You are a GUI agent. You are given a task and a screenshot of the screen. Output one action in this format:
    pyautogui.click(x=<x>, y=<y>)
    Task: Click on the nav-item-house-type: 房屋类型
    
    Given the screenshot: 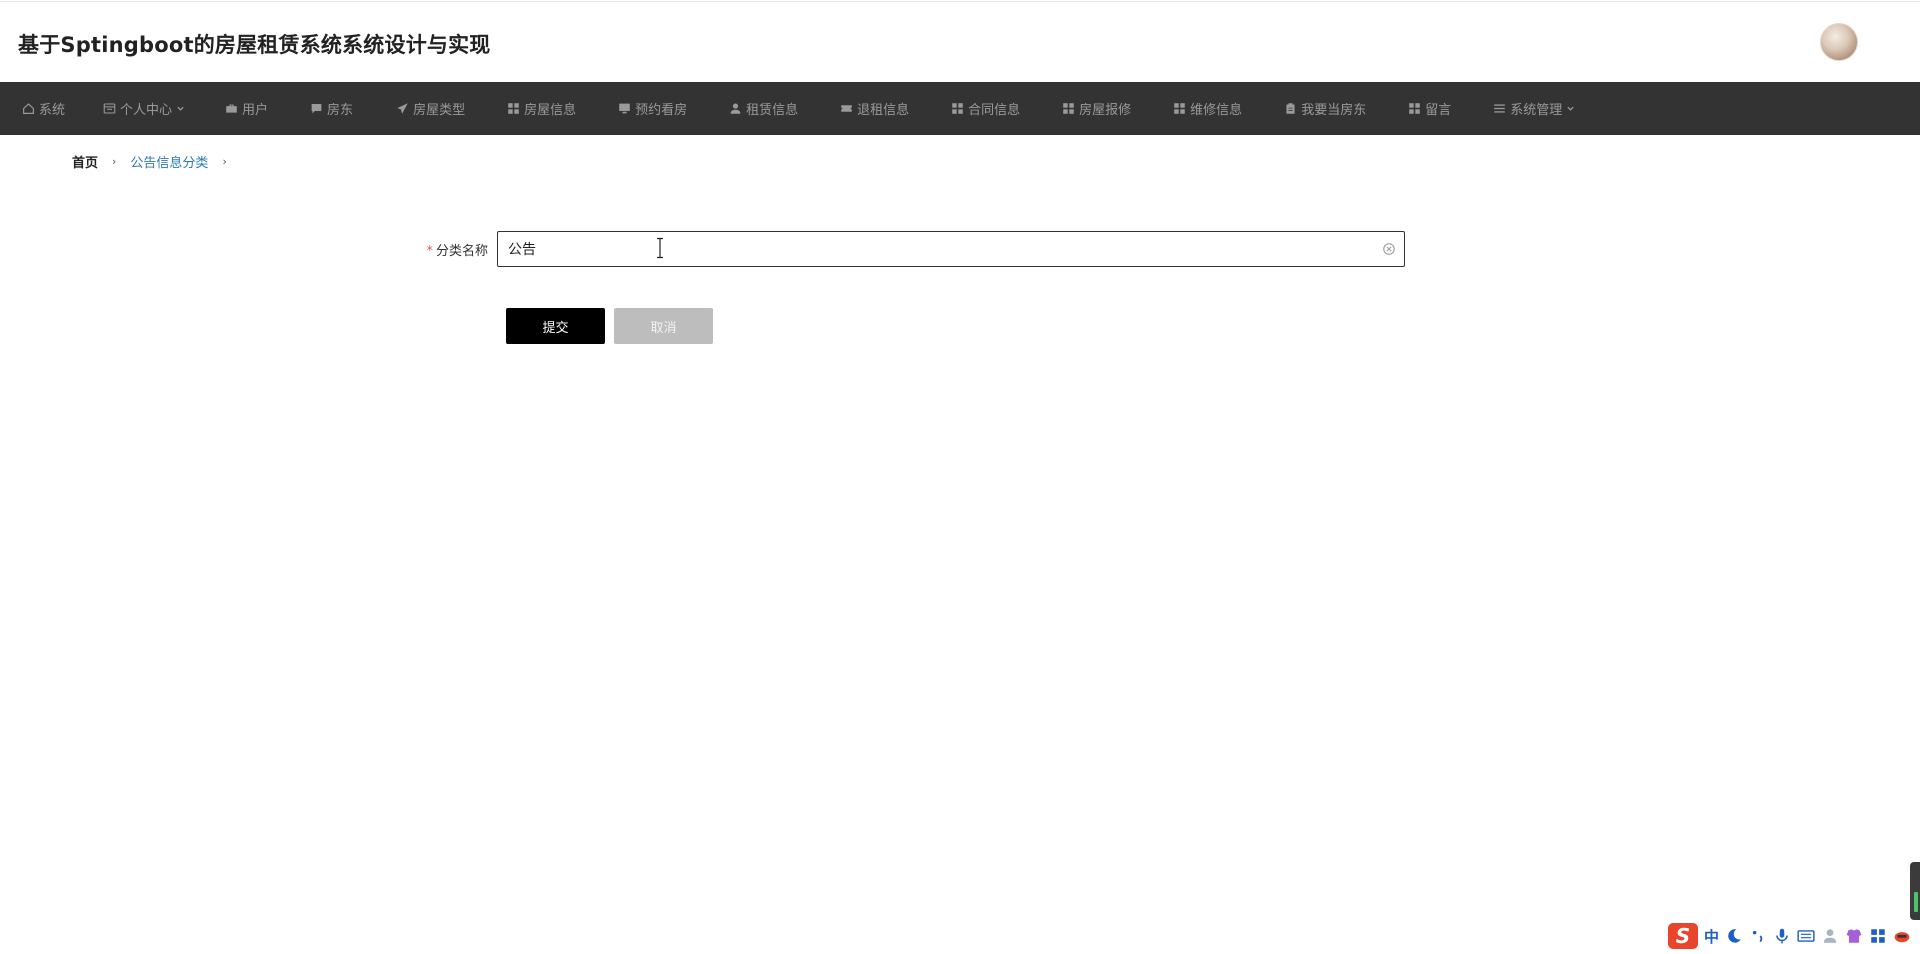 What is the action you would take?
    pyautogui.click(x=430, y=108)
    